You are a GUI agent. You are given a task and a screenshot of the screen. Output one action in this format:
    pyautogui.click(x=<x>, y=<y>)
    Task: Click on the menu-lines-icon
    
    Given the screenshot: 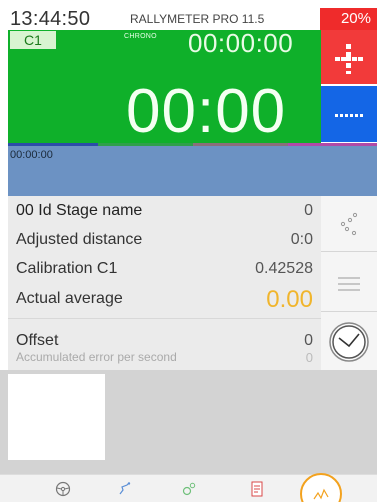 What is the action you would take?
    pyautogui.click(x=349, y=283)
    